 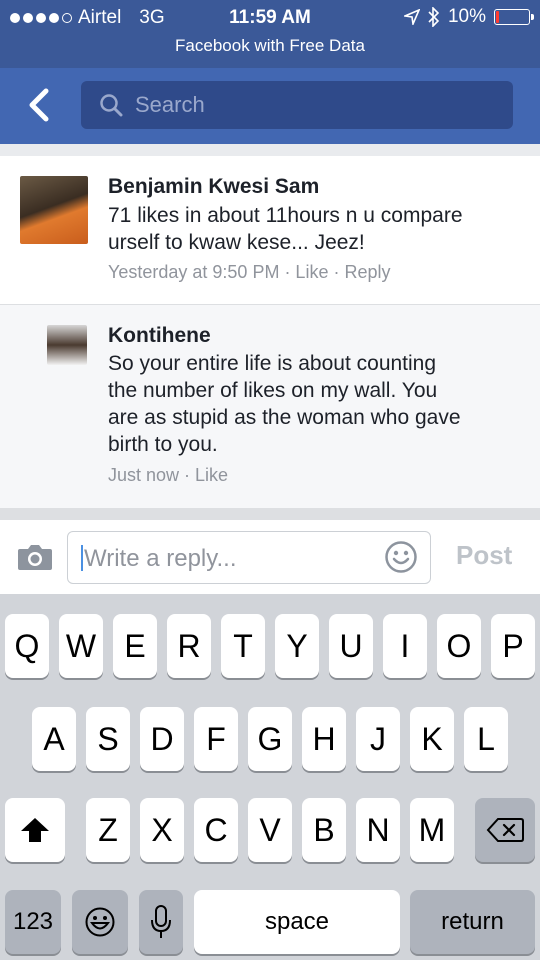 I want to click on comment-text-line: urself to kwaw kese... Jeez!, so click(x=236, y=242).